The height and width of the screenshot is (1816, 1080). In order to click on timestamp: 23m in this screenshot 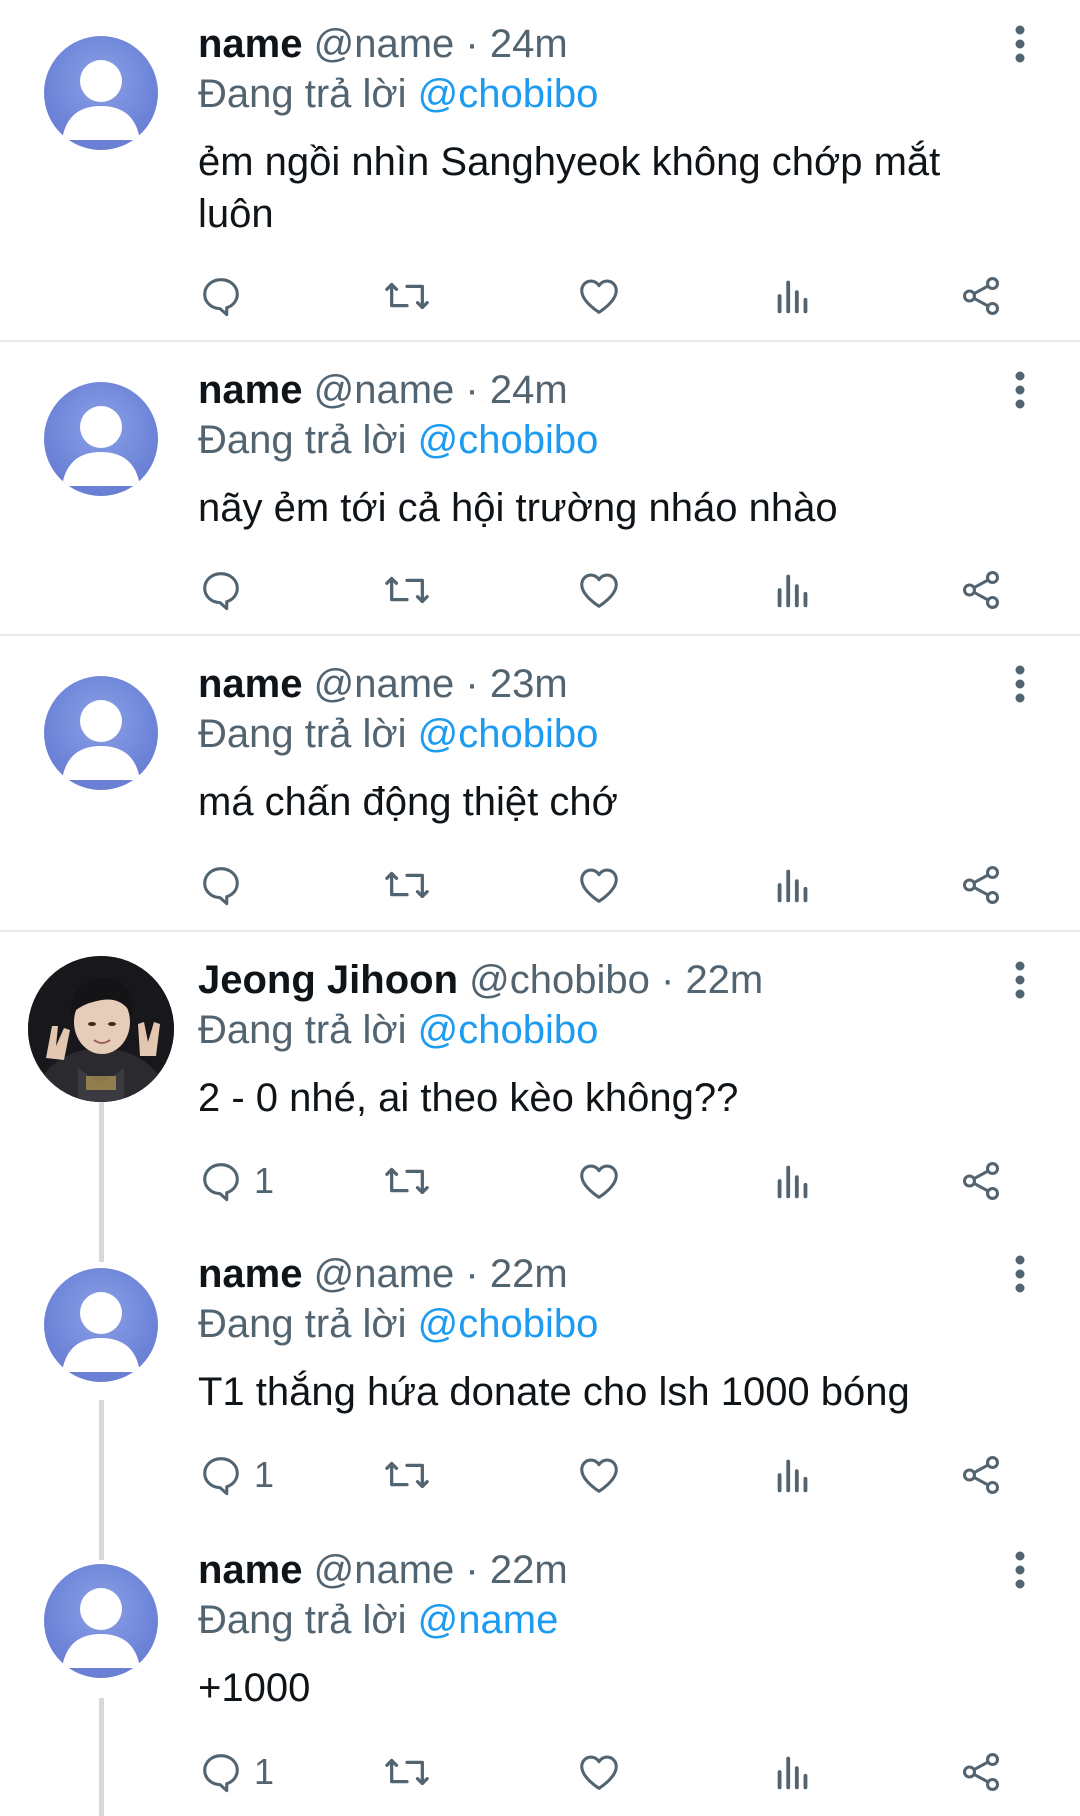, I will do `click(529, 684)`.